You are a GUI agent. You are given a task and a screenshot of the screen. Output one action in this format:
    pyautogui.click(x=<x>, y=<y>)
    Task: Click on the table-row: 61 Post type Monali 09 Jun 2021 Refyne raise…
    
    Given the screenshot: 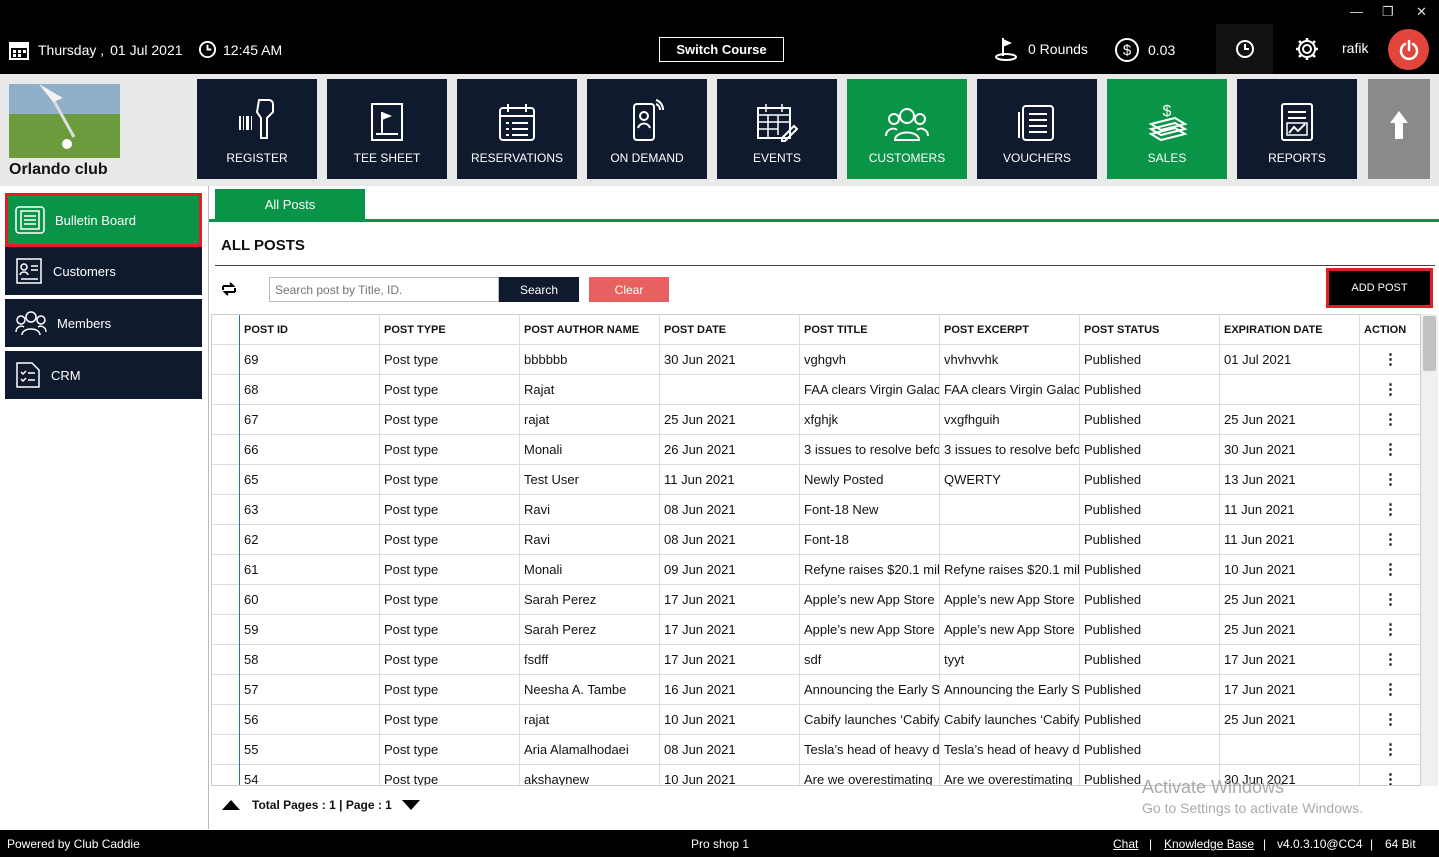 What is the action you would take?
    pyautogui.click(x=816, y=570)
    